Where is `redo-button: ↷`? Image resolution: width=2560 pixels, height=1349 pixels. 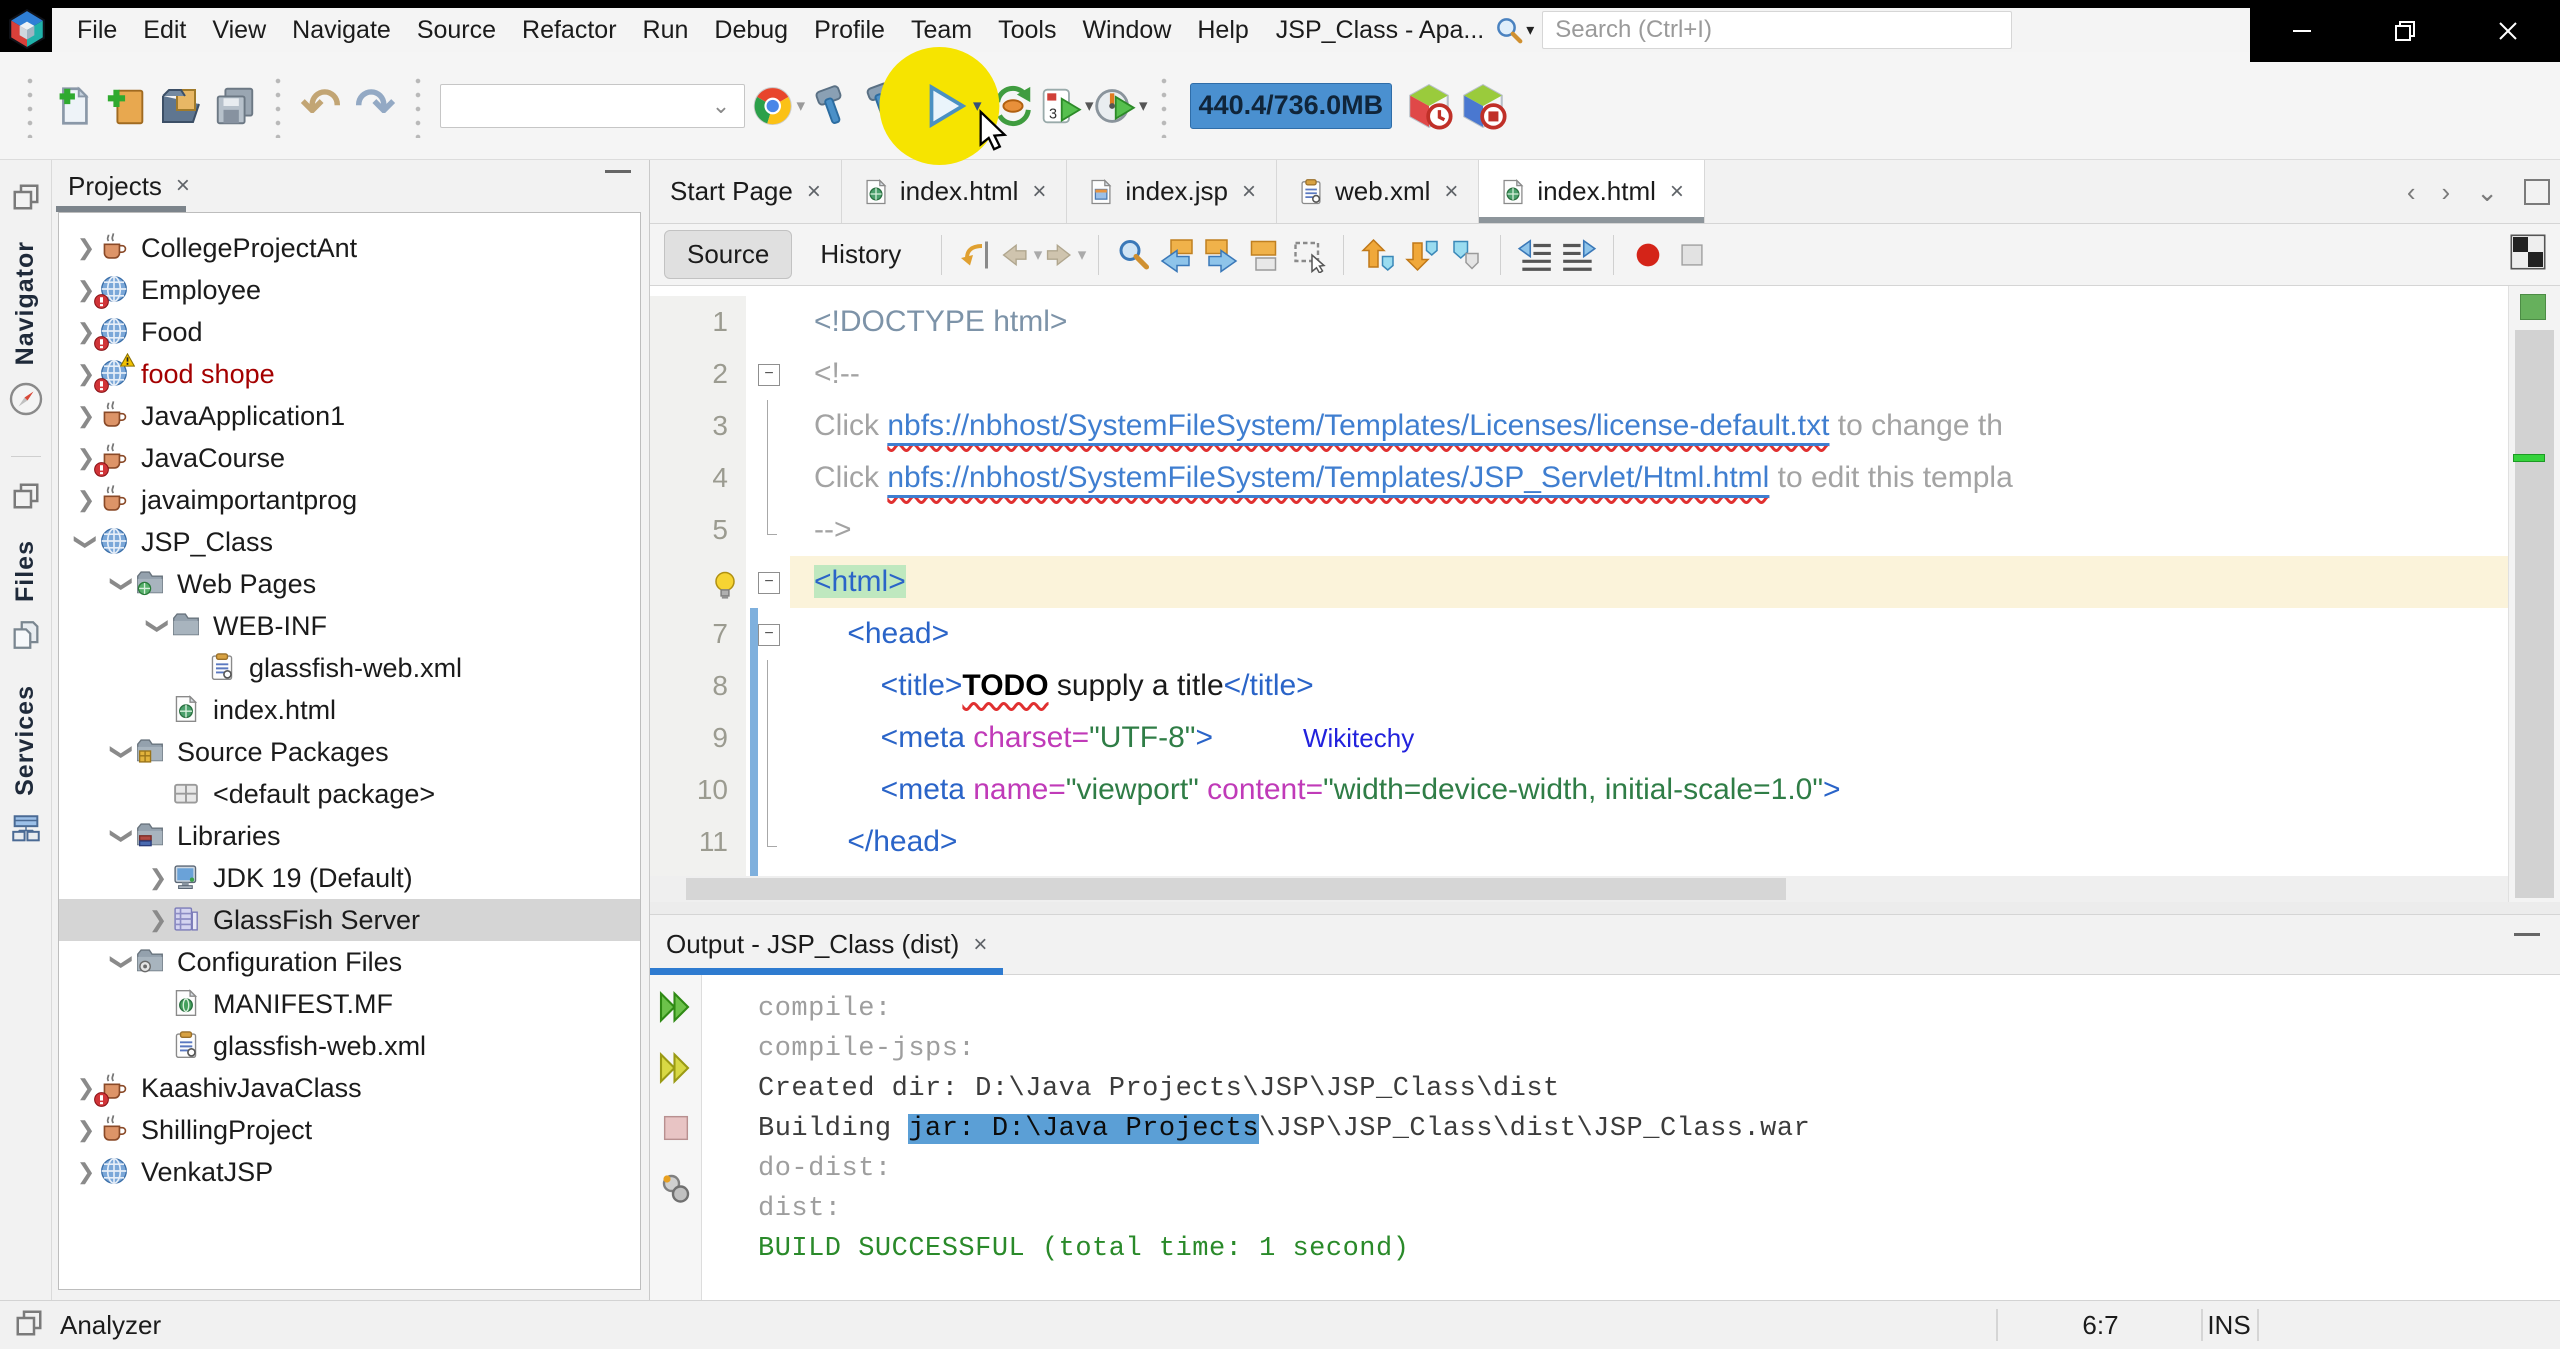 redo-button: ↷ is located at coordinates (375, 106).